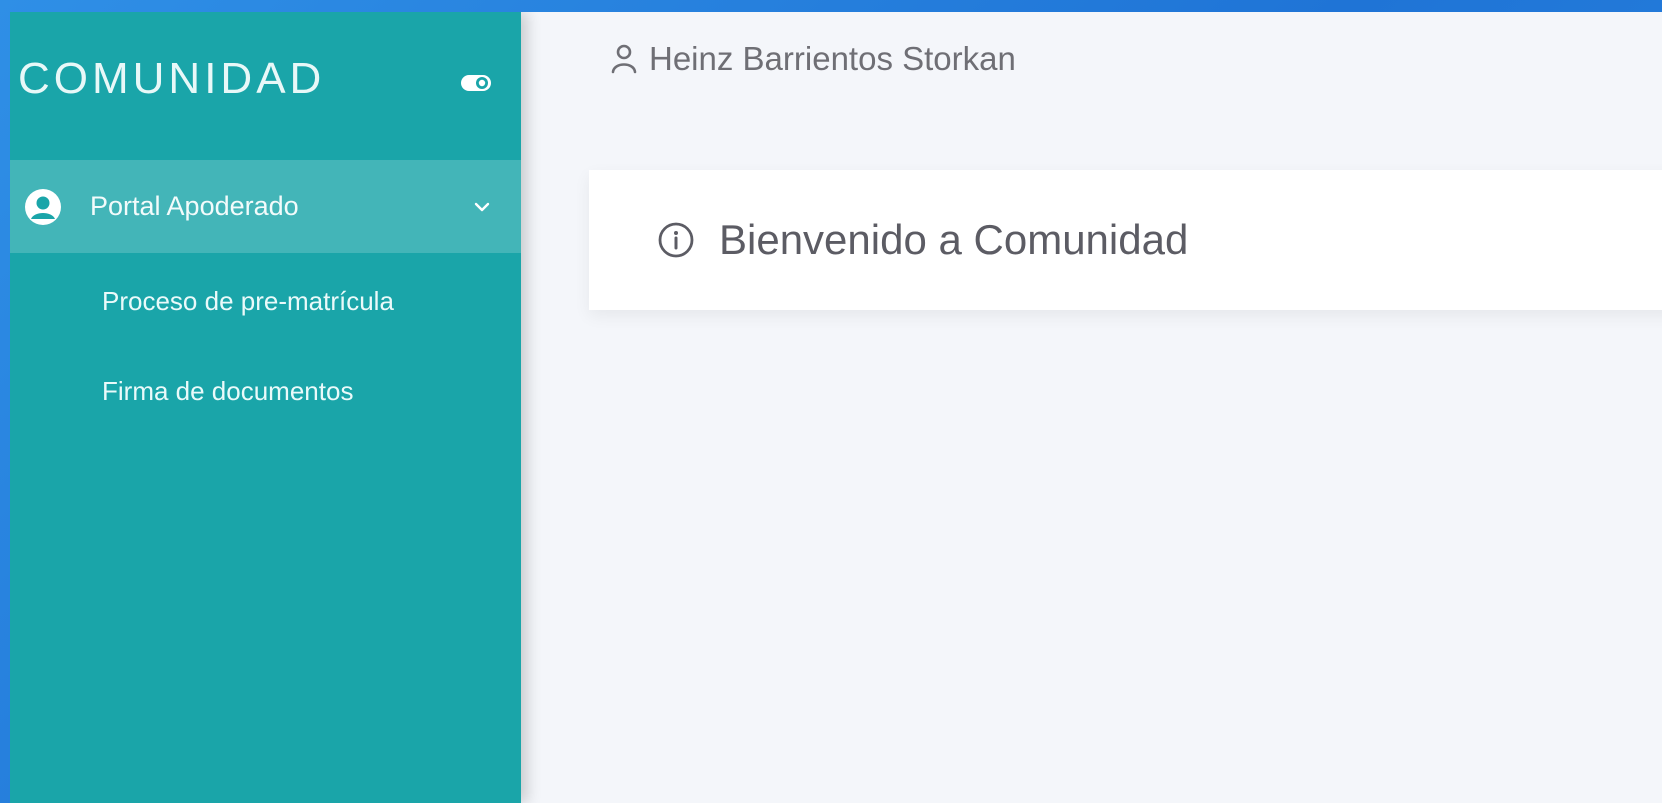  Describe the element at coordinates (482, 206) in the screenshot. I see `chevron-down-icon` at that location.